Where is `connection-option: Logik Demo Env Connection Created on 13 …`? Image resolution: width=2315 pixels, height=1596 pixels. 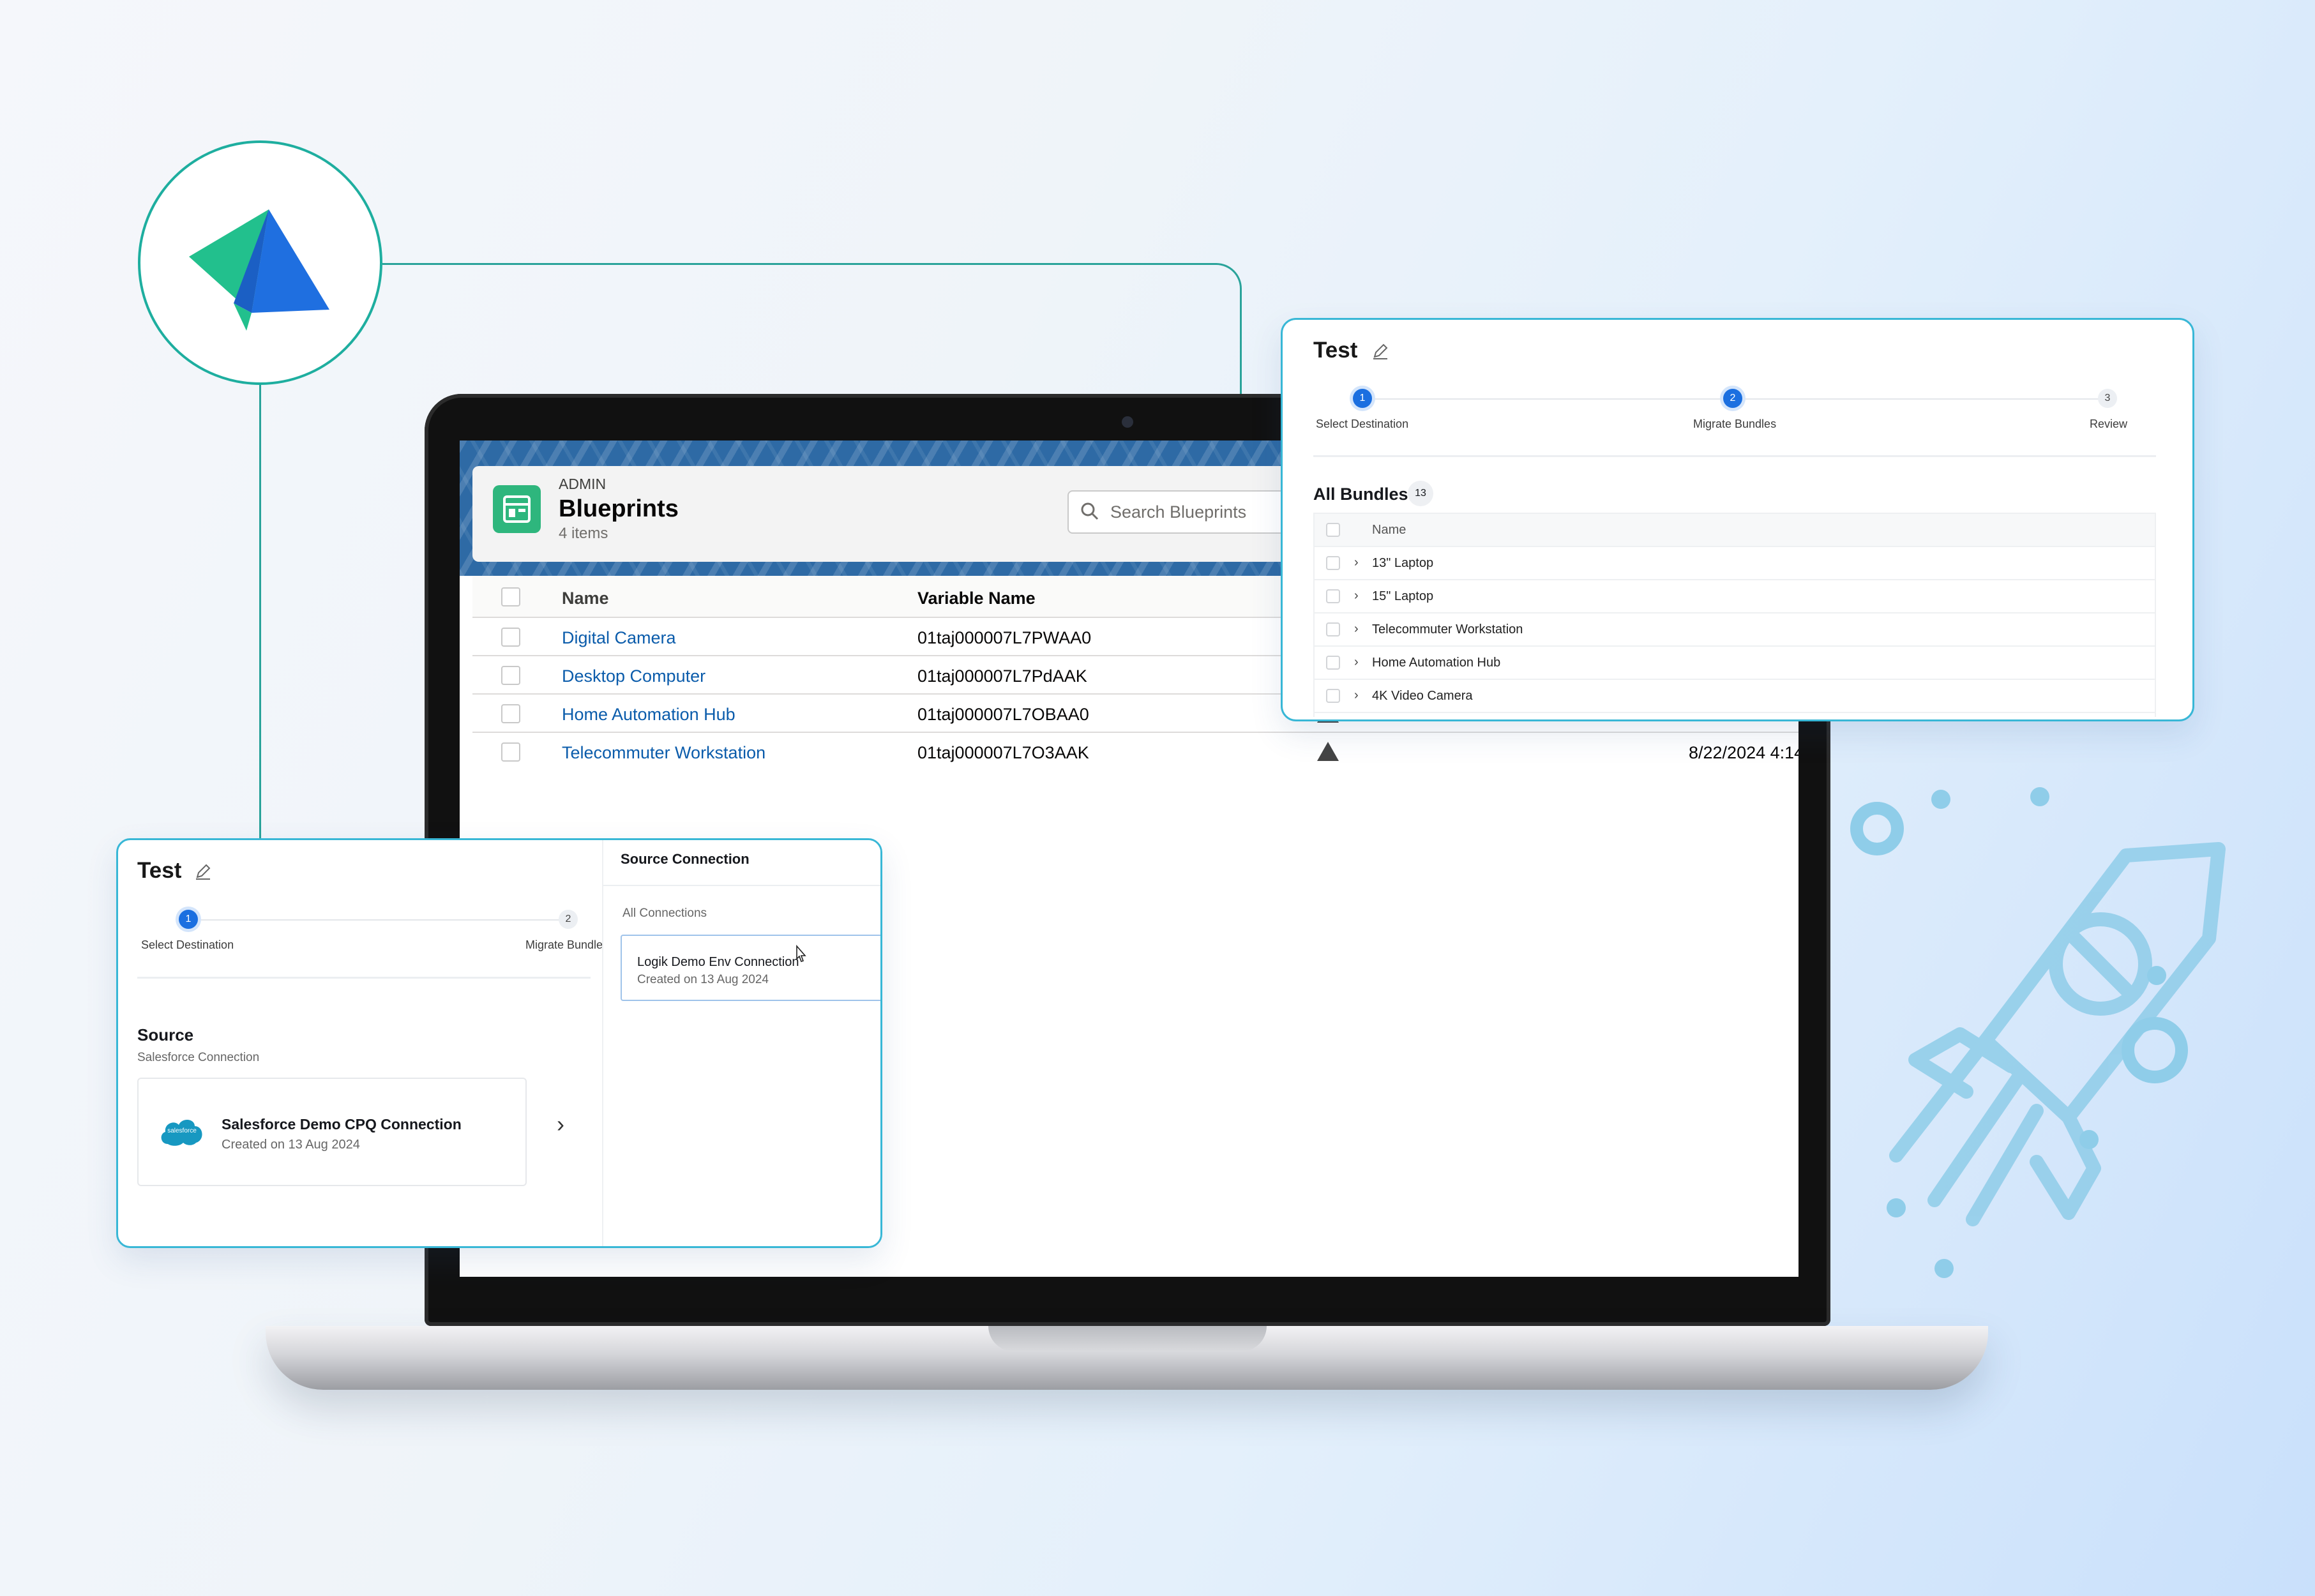
connection-option: Logik Demo Env Connection Created on 13 … is located at coordinates (750, 968).